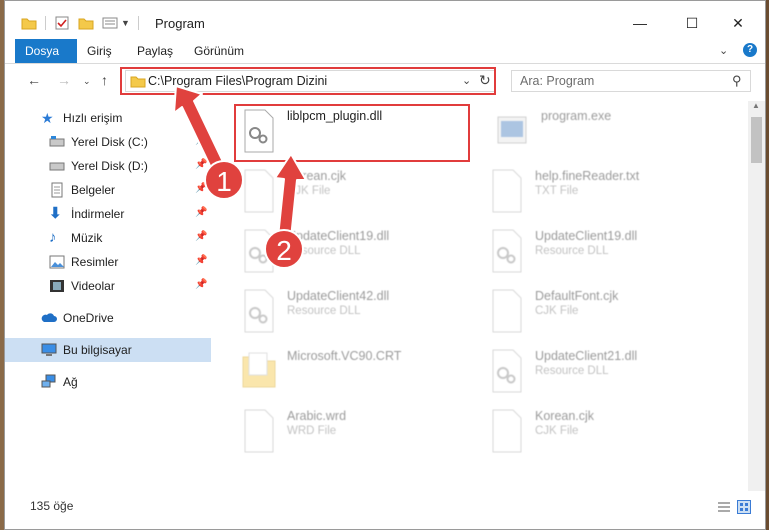  What do you see at coordinates (557, 81) in the screenshot?
I see `search-placeholder: Ara: Program` at bounding box center [557, 81].